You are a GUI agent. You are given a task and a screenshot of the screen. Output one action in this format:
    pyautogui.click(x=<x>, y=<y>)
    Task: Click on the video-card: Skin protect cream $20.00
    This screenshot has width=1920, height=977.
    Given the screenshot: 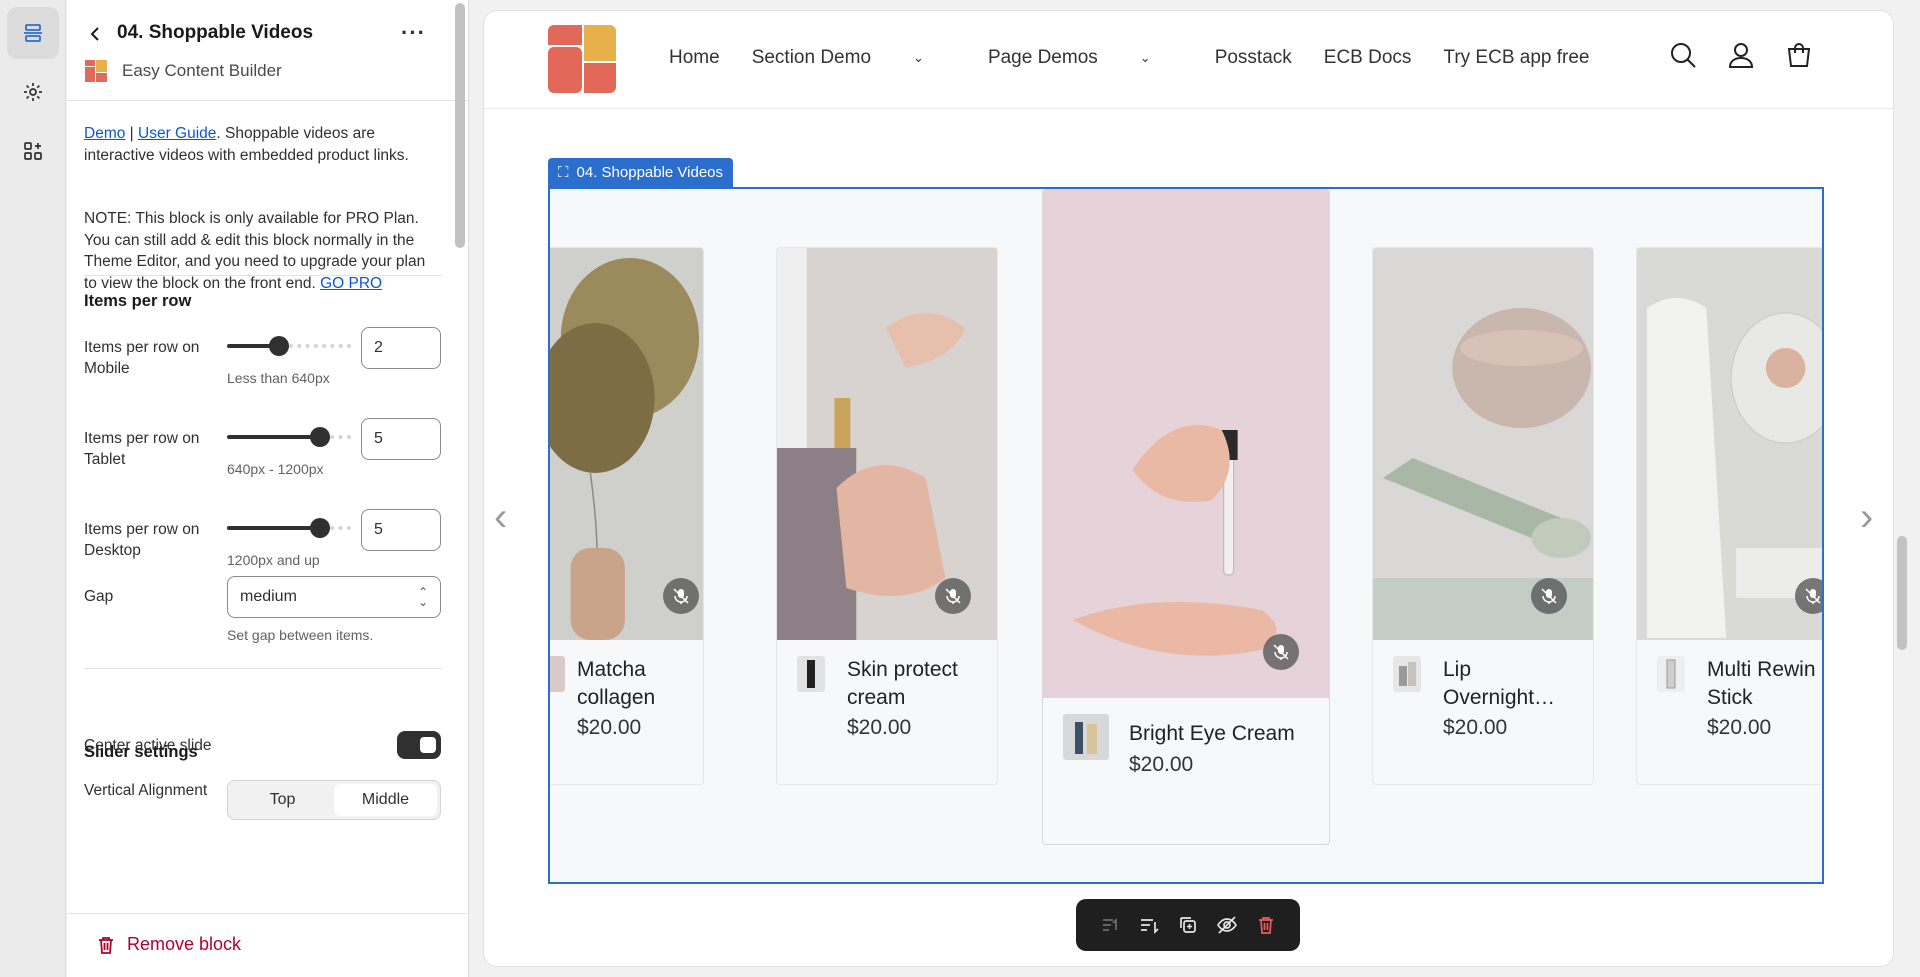 What is the action you would take?
    pyautogui.click(x=887, y=516)
    